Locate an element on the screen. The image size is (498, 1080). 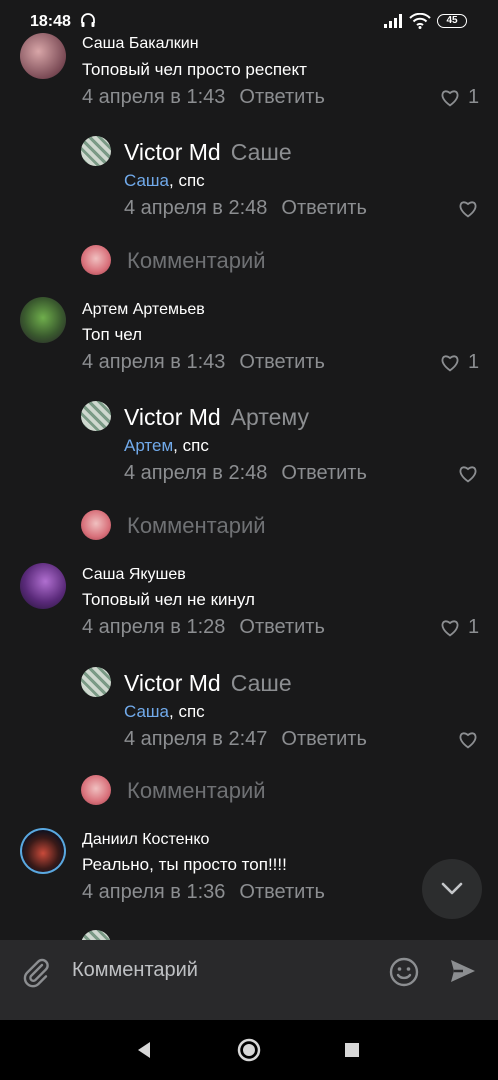
reply-author: Victor Md Артему is located at coordinates (216, 417).